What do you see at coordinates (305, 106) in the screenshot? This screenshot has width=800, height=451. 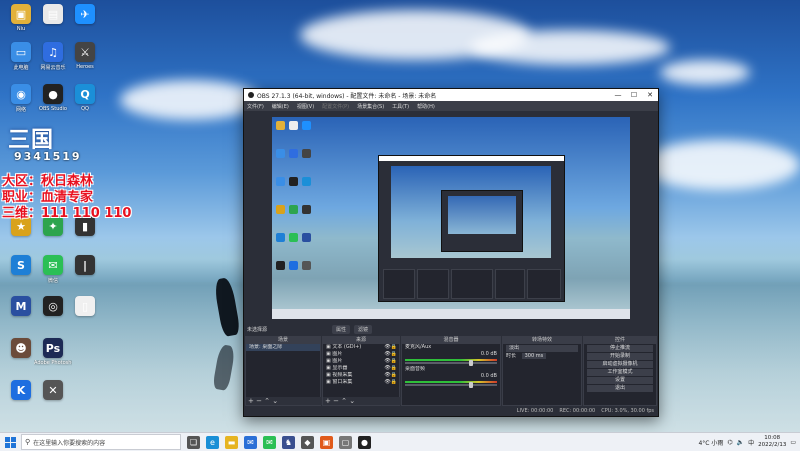 I see `menu-item: 视图(V)` at bounding box center [305, 106].